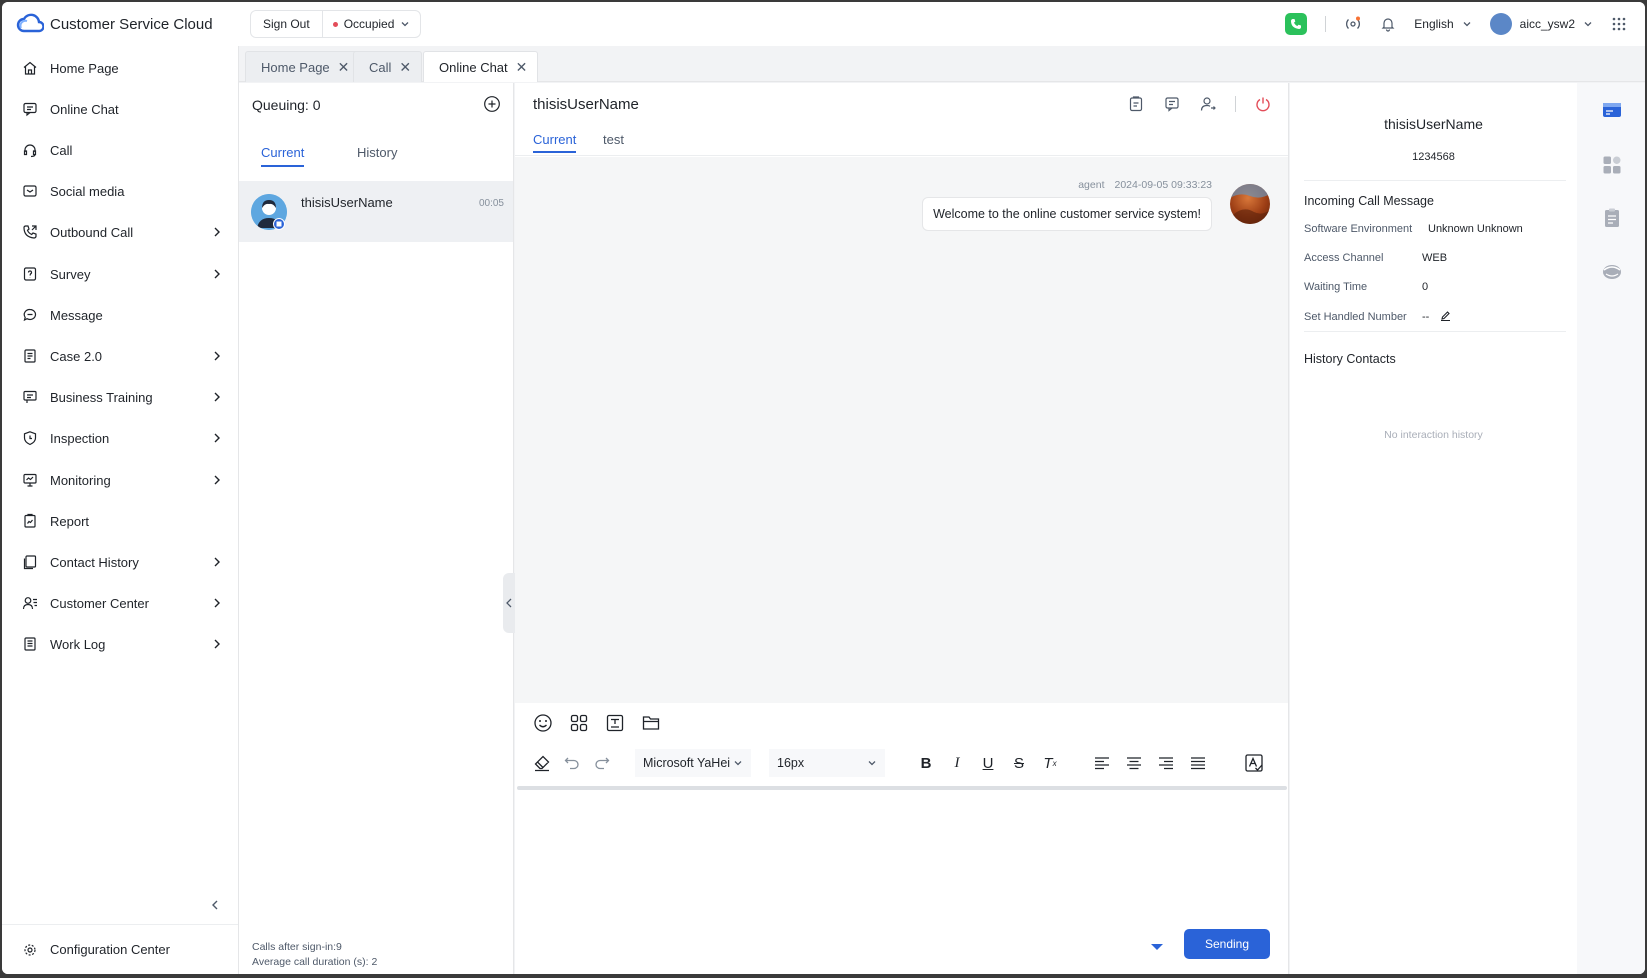 The width and height of the screenshot is (1647, 978). Describe the element at coordinates (120, 356) in the screenshot. I see `sidebar-item-case: Case 2.0` at that location.